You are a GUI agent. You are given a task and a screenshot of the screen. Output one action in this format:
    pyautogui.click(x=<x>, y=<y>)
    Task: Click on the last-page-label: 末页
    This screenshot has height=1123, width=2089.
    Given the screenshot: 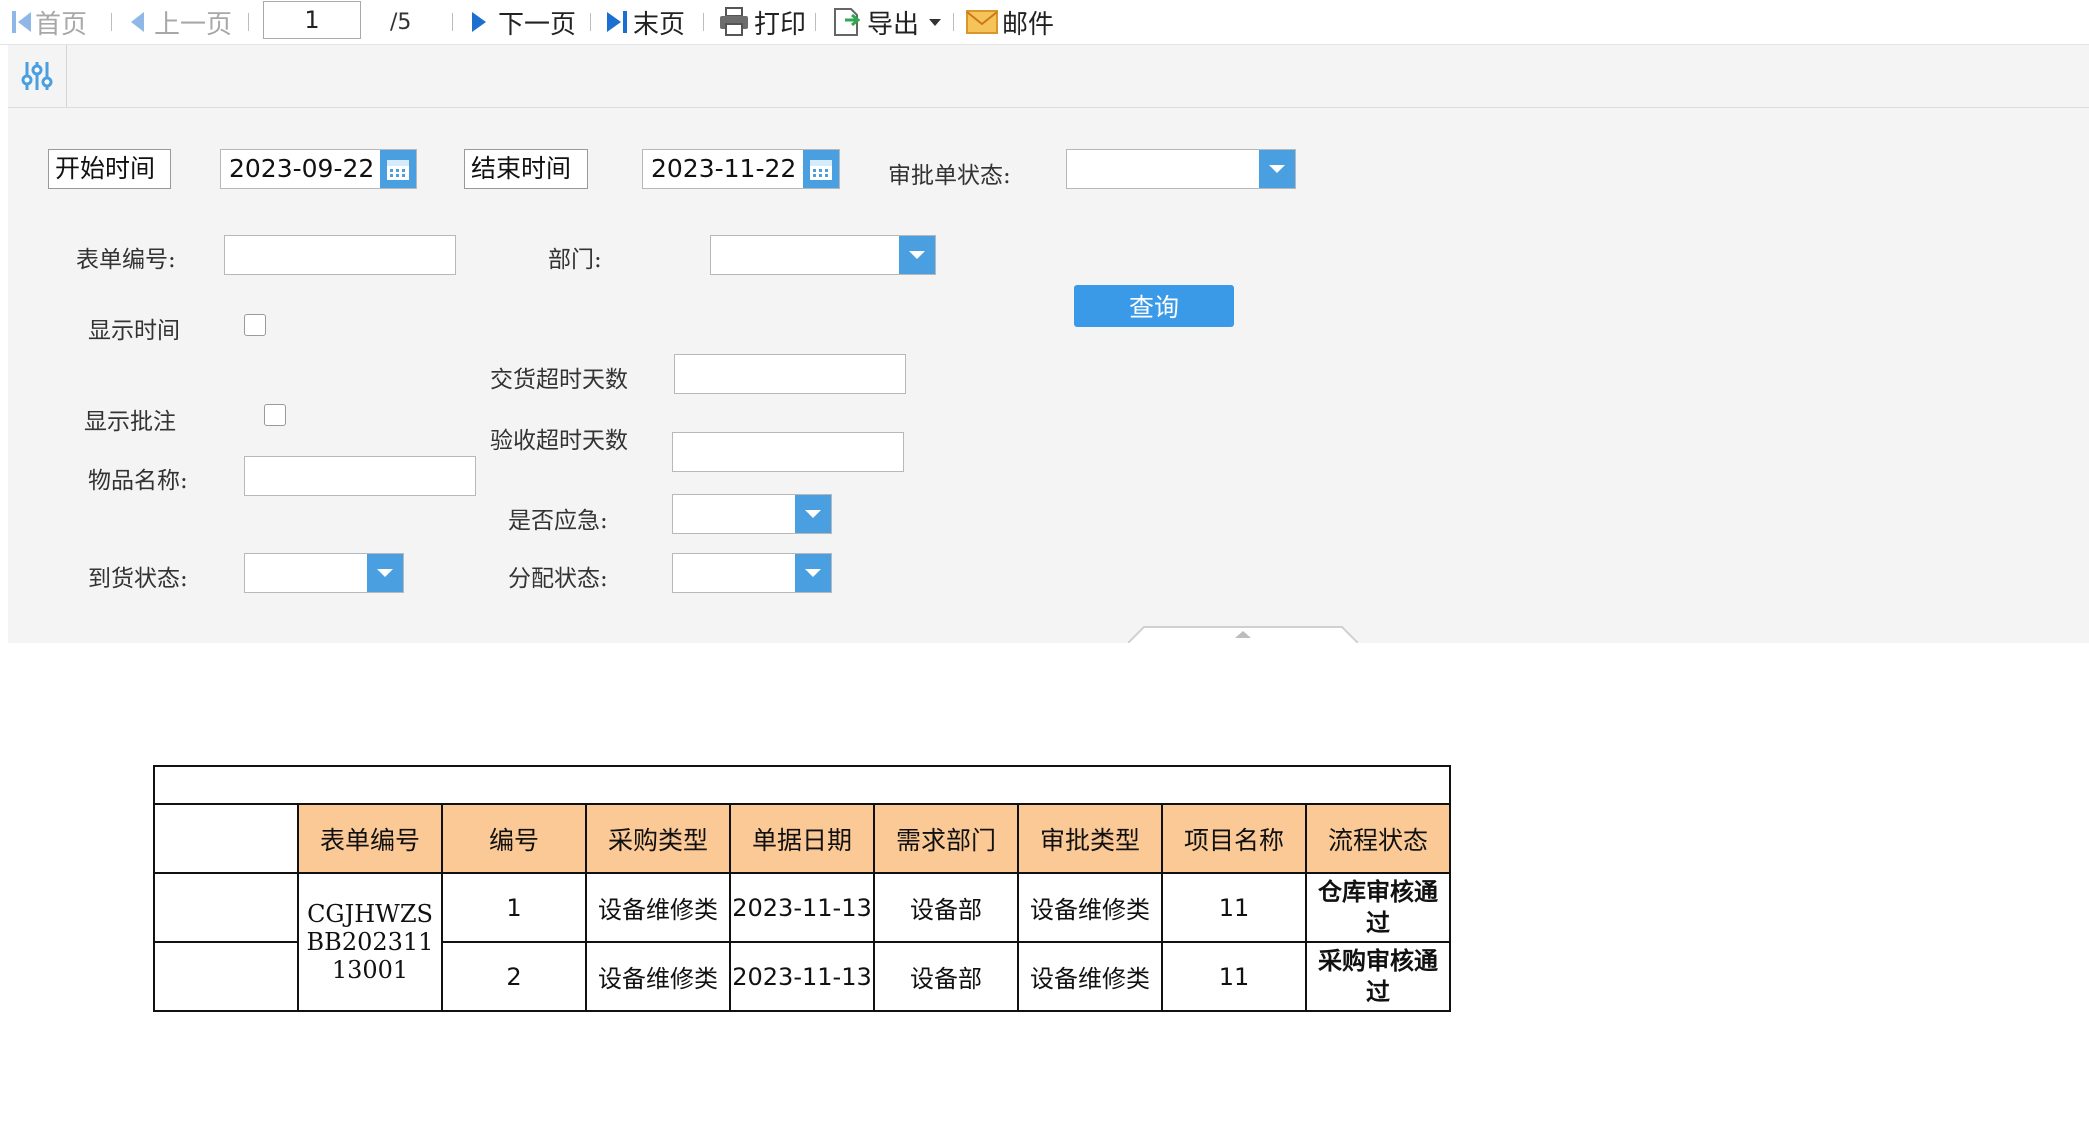 What is the action you would take?
    pyautogui.click(x=659, y=24)
    